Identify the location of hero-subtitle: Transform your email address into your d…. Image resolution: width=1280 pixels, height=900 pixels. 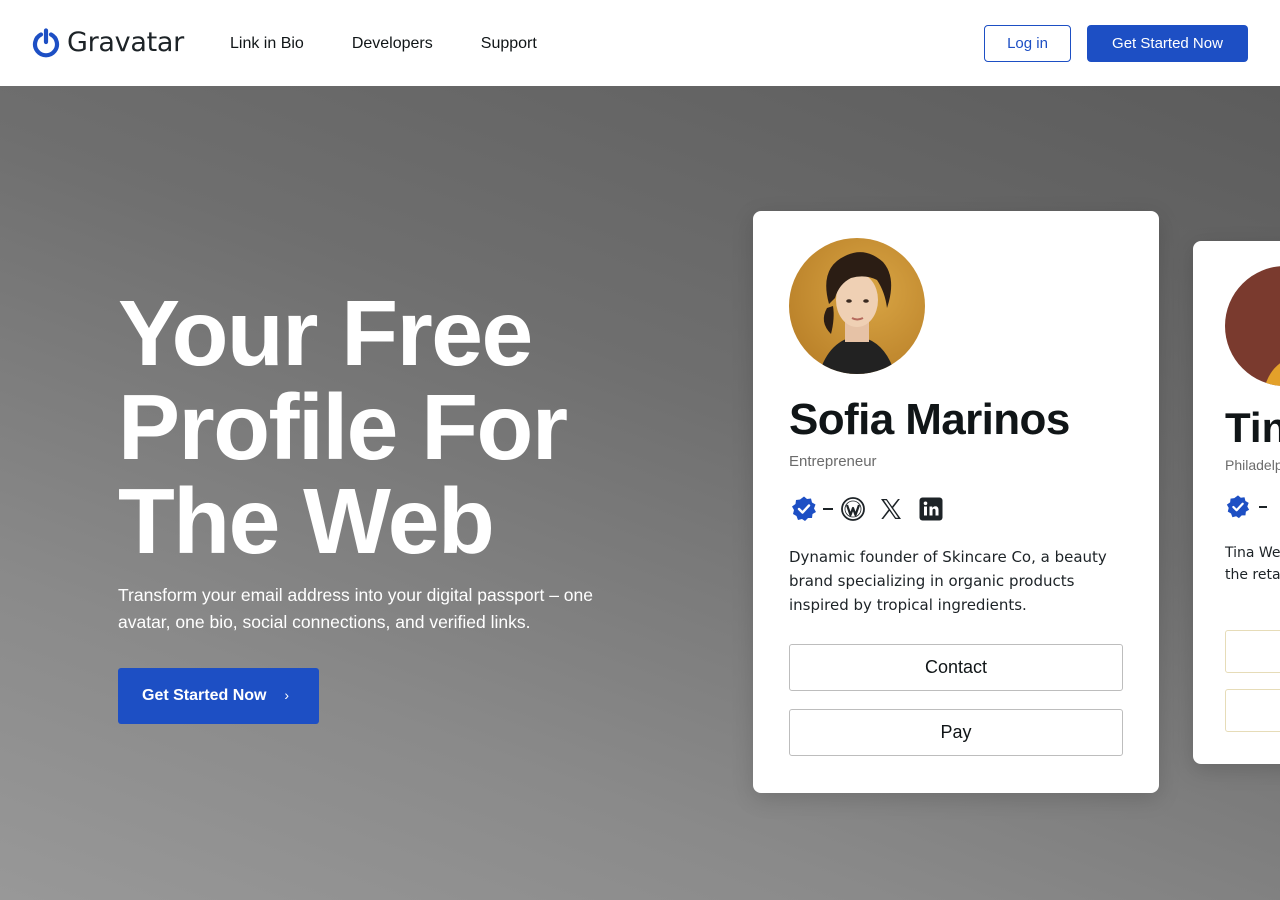
(355, 608).